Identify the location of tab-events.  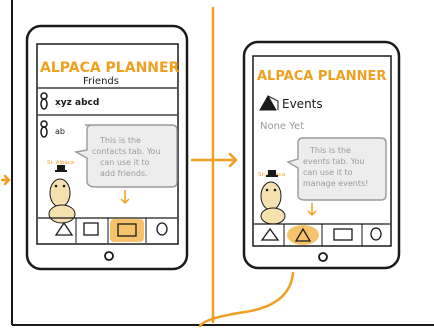
(303, 235).